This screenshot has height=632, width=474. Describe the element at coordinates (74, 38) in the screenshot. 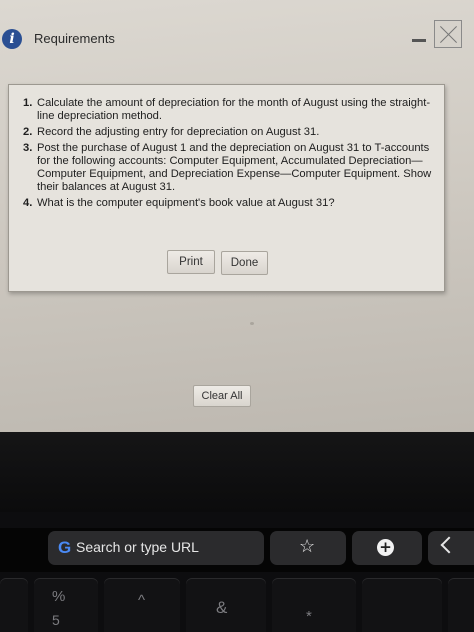

I see `dialog-title: Requirements` at that location.